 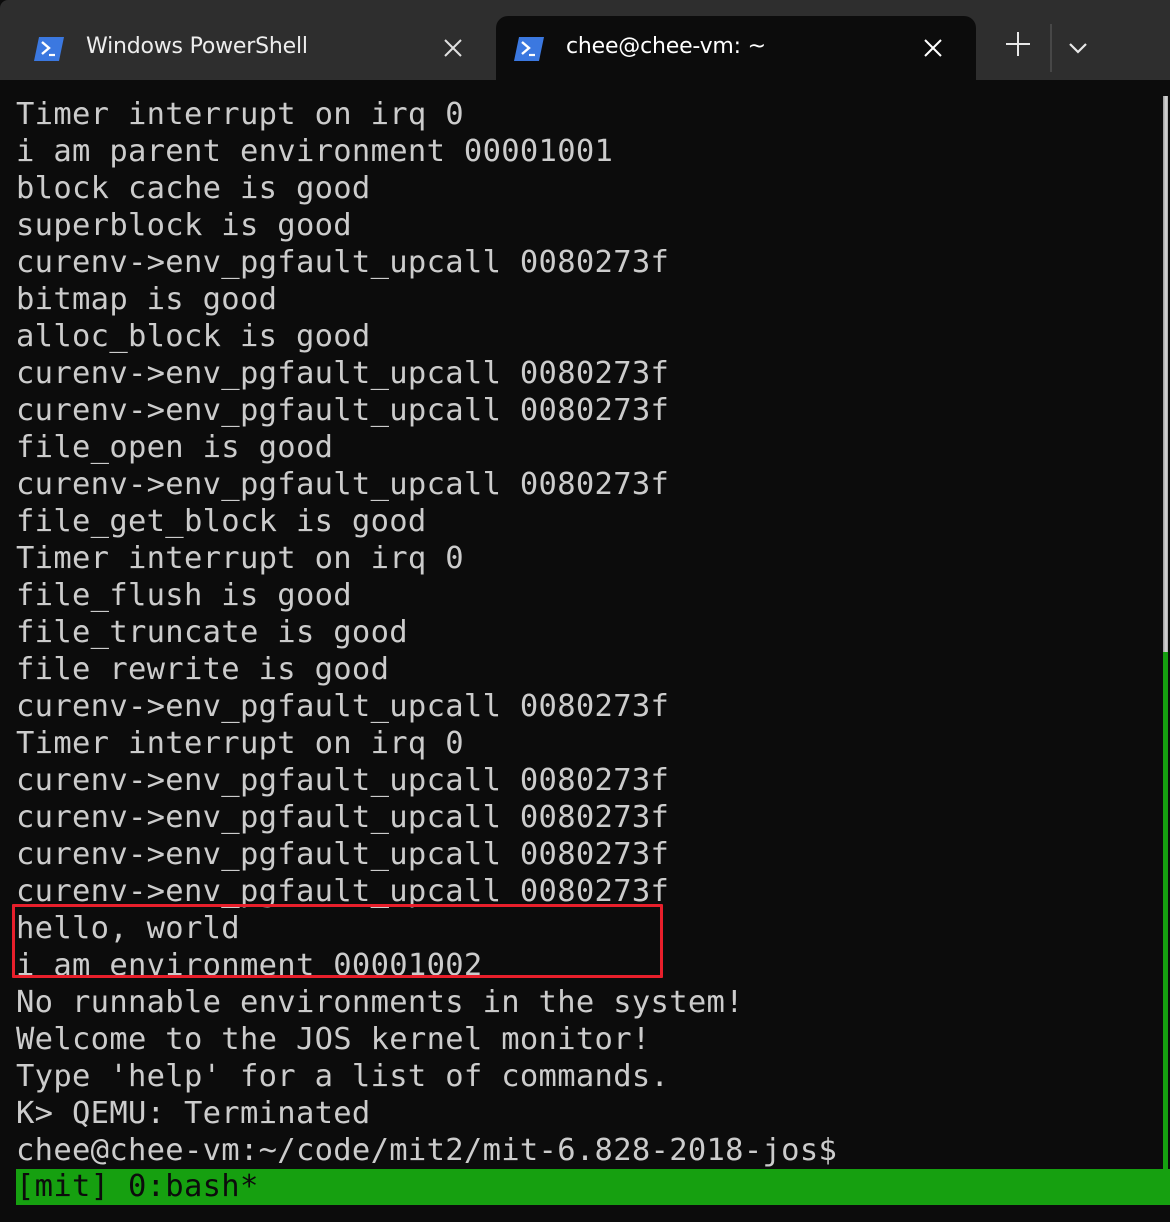 What do you see at coordinates (193, 1113) in the screenshot?
I see `terminal-line: K> QEMU: Terminated` at bounding box center [193, 1113].